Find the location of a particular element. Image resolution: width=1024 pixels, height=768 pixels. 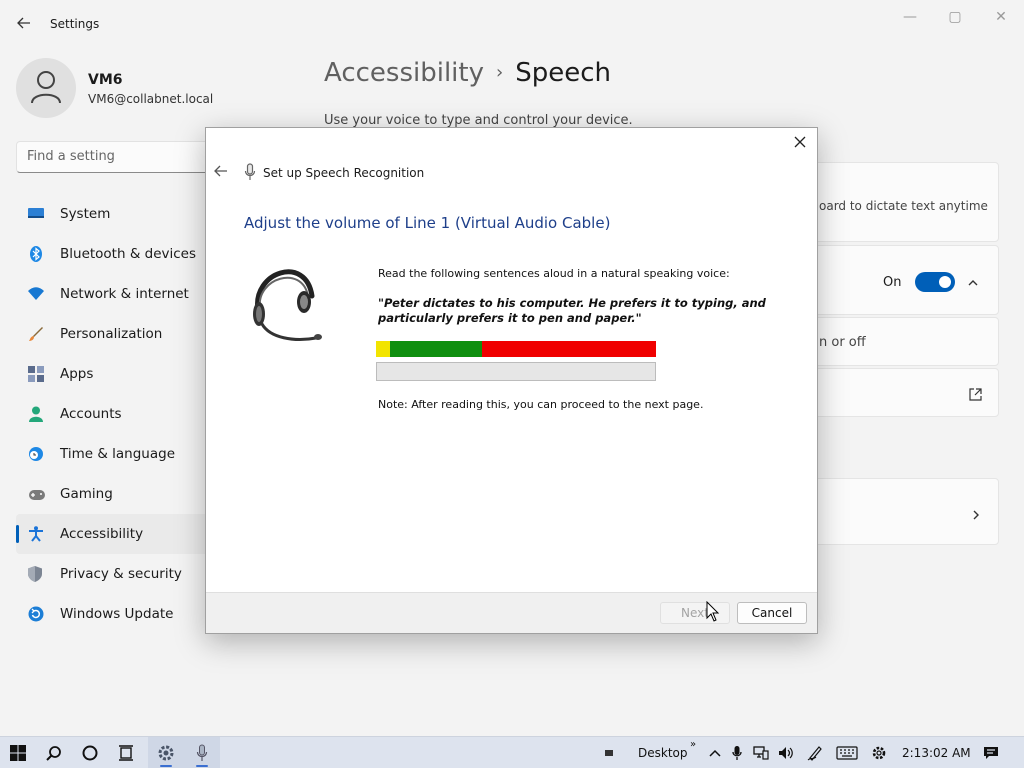

wifi-icon is located at coordinates (36, 294).